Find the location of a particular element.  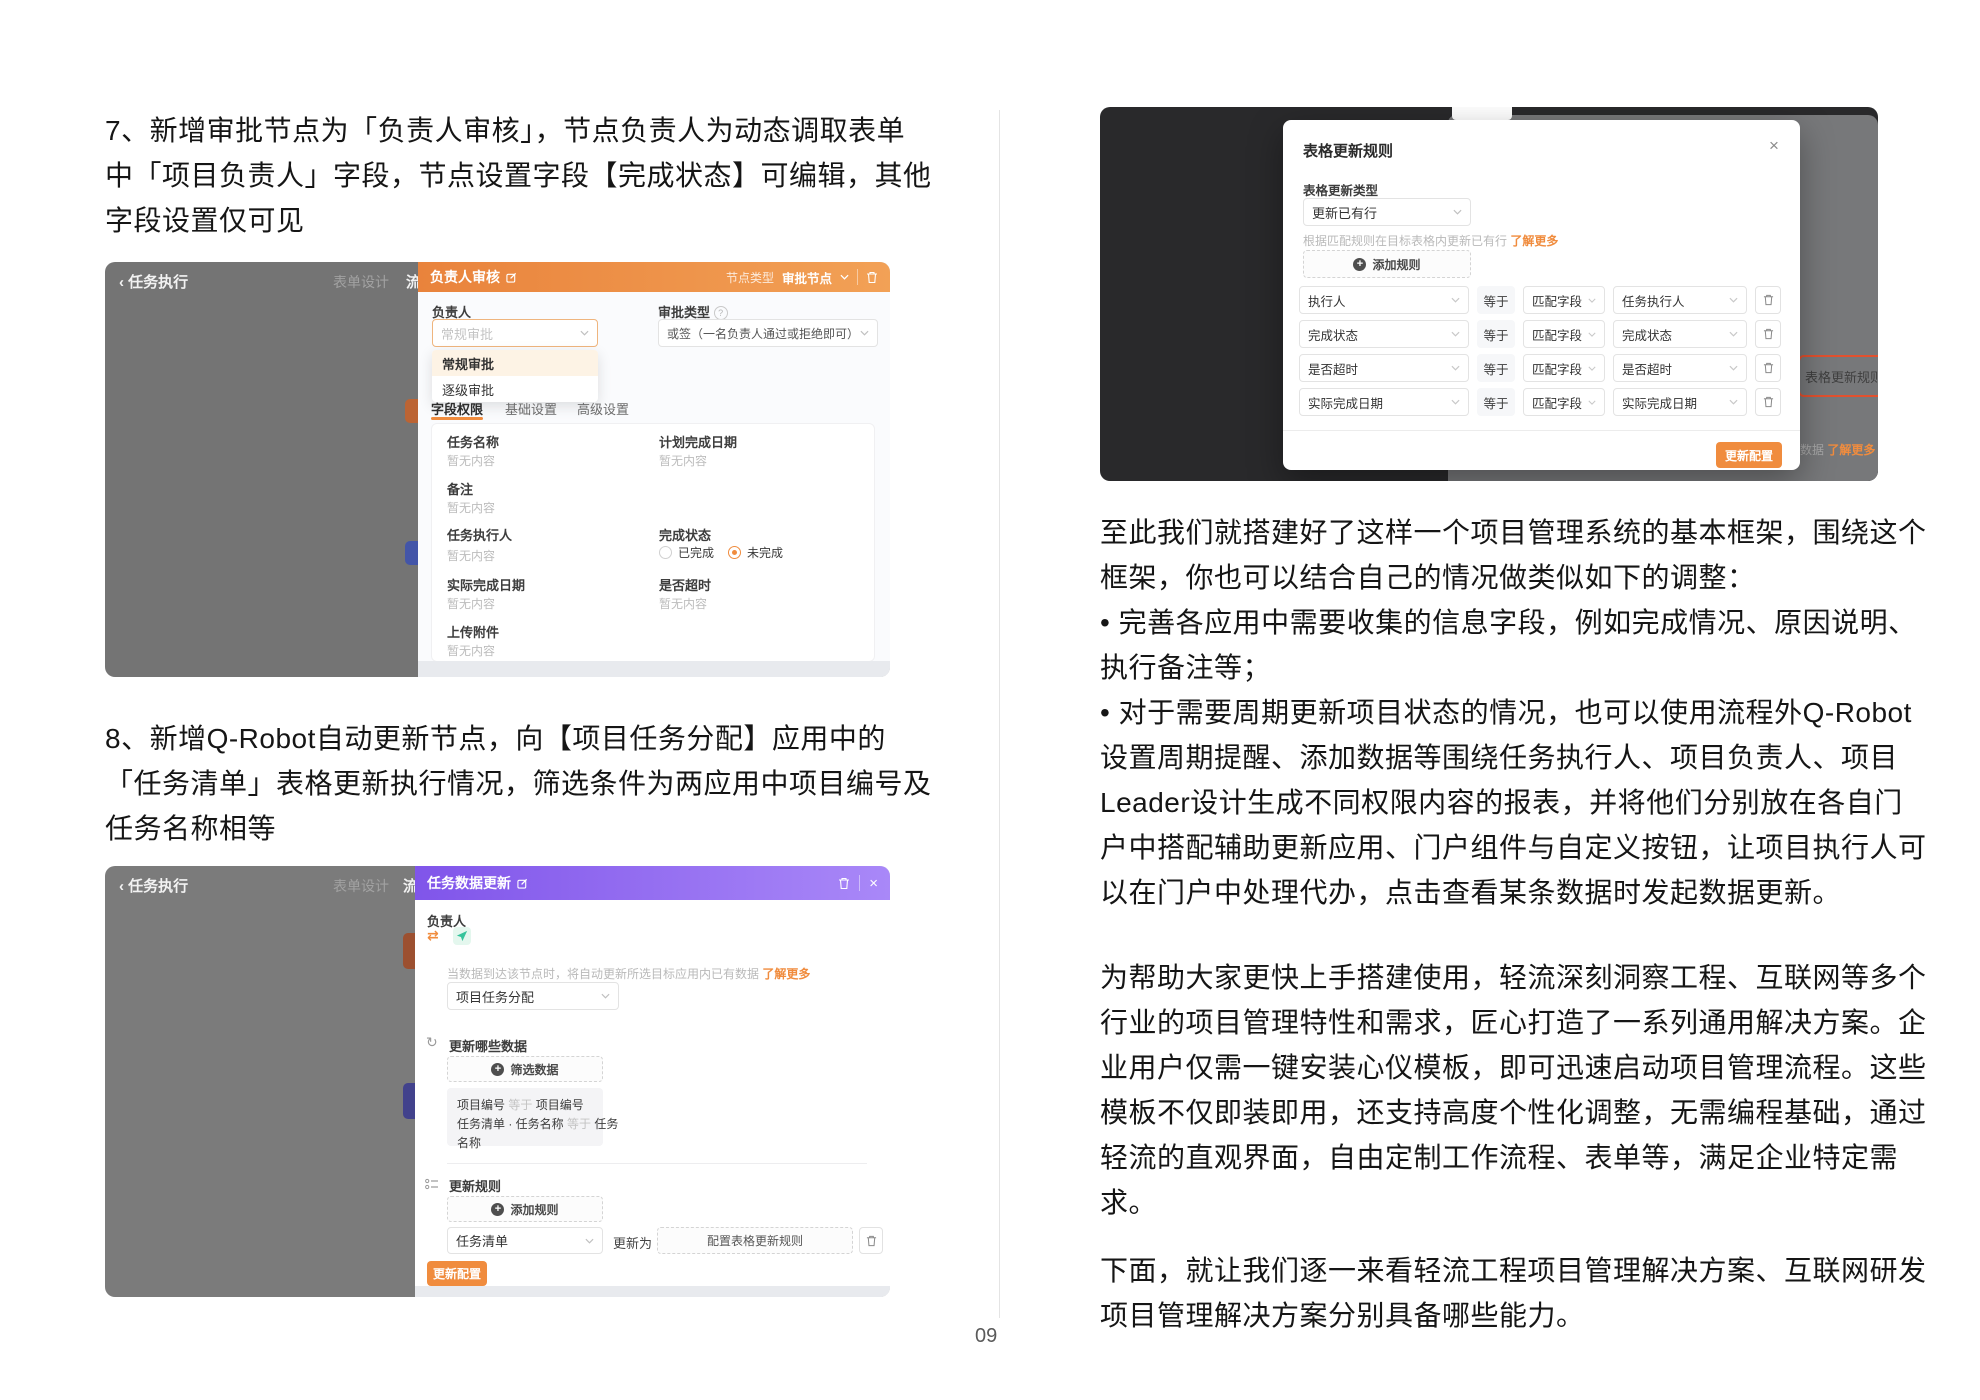

filter-conditions-box: 项目编号 等于 项目编号 任务清单 · 任务名称 等于 任务 名称 is located at coordinates (532, 1119).